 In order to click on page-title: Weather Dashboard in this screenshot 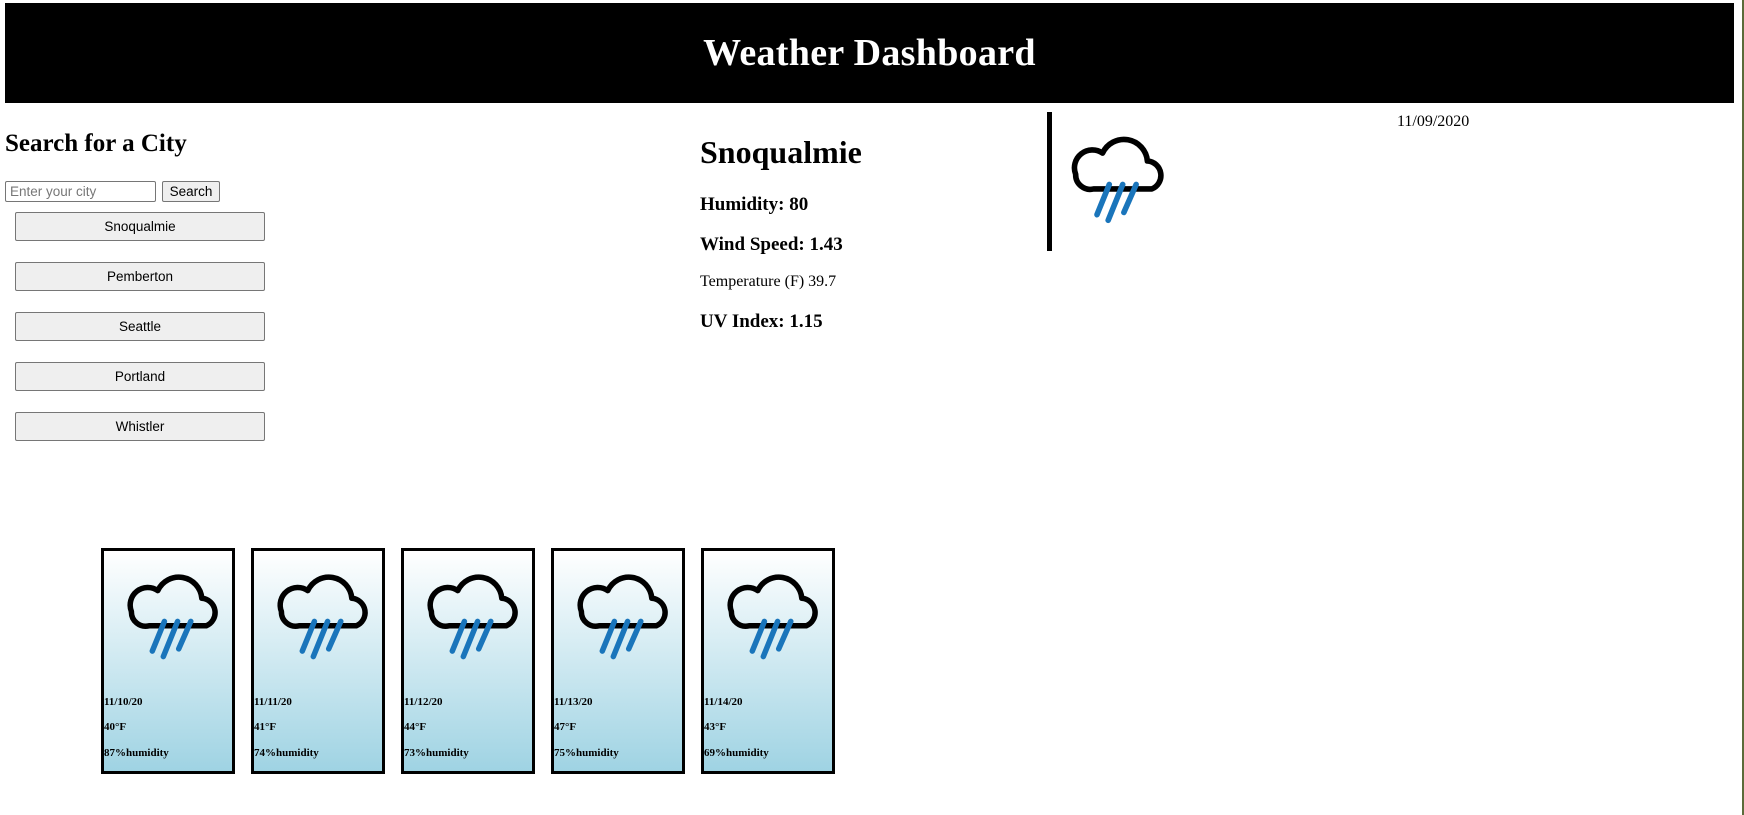, I will do `click(869, 53)`.